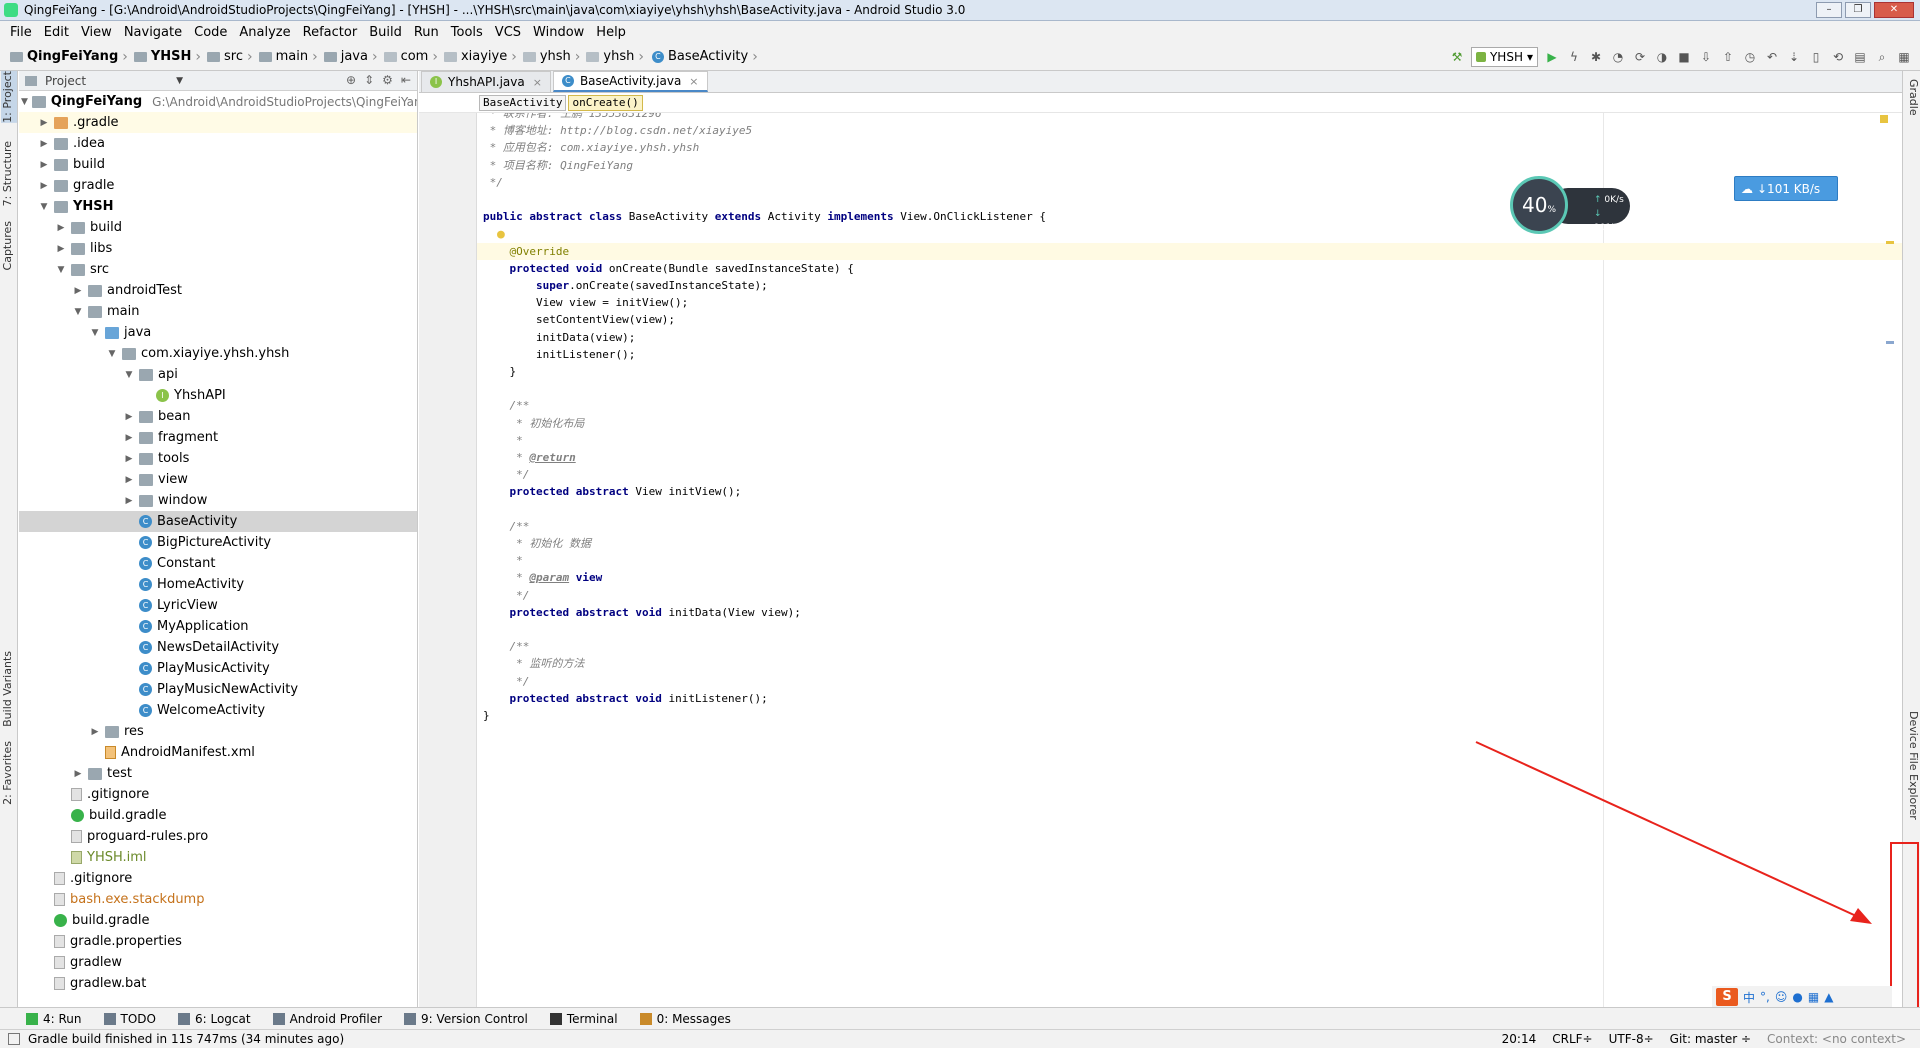  Describe the element at coordinates (218, 647) in the screenshot. I see `tree-item: C NewsDetailActivity` at that location.